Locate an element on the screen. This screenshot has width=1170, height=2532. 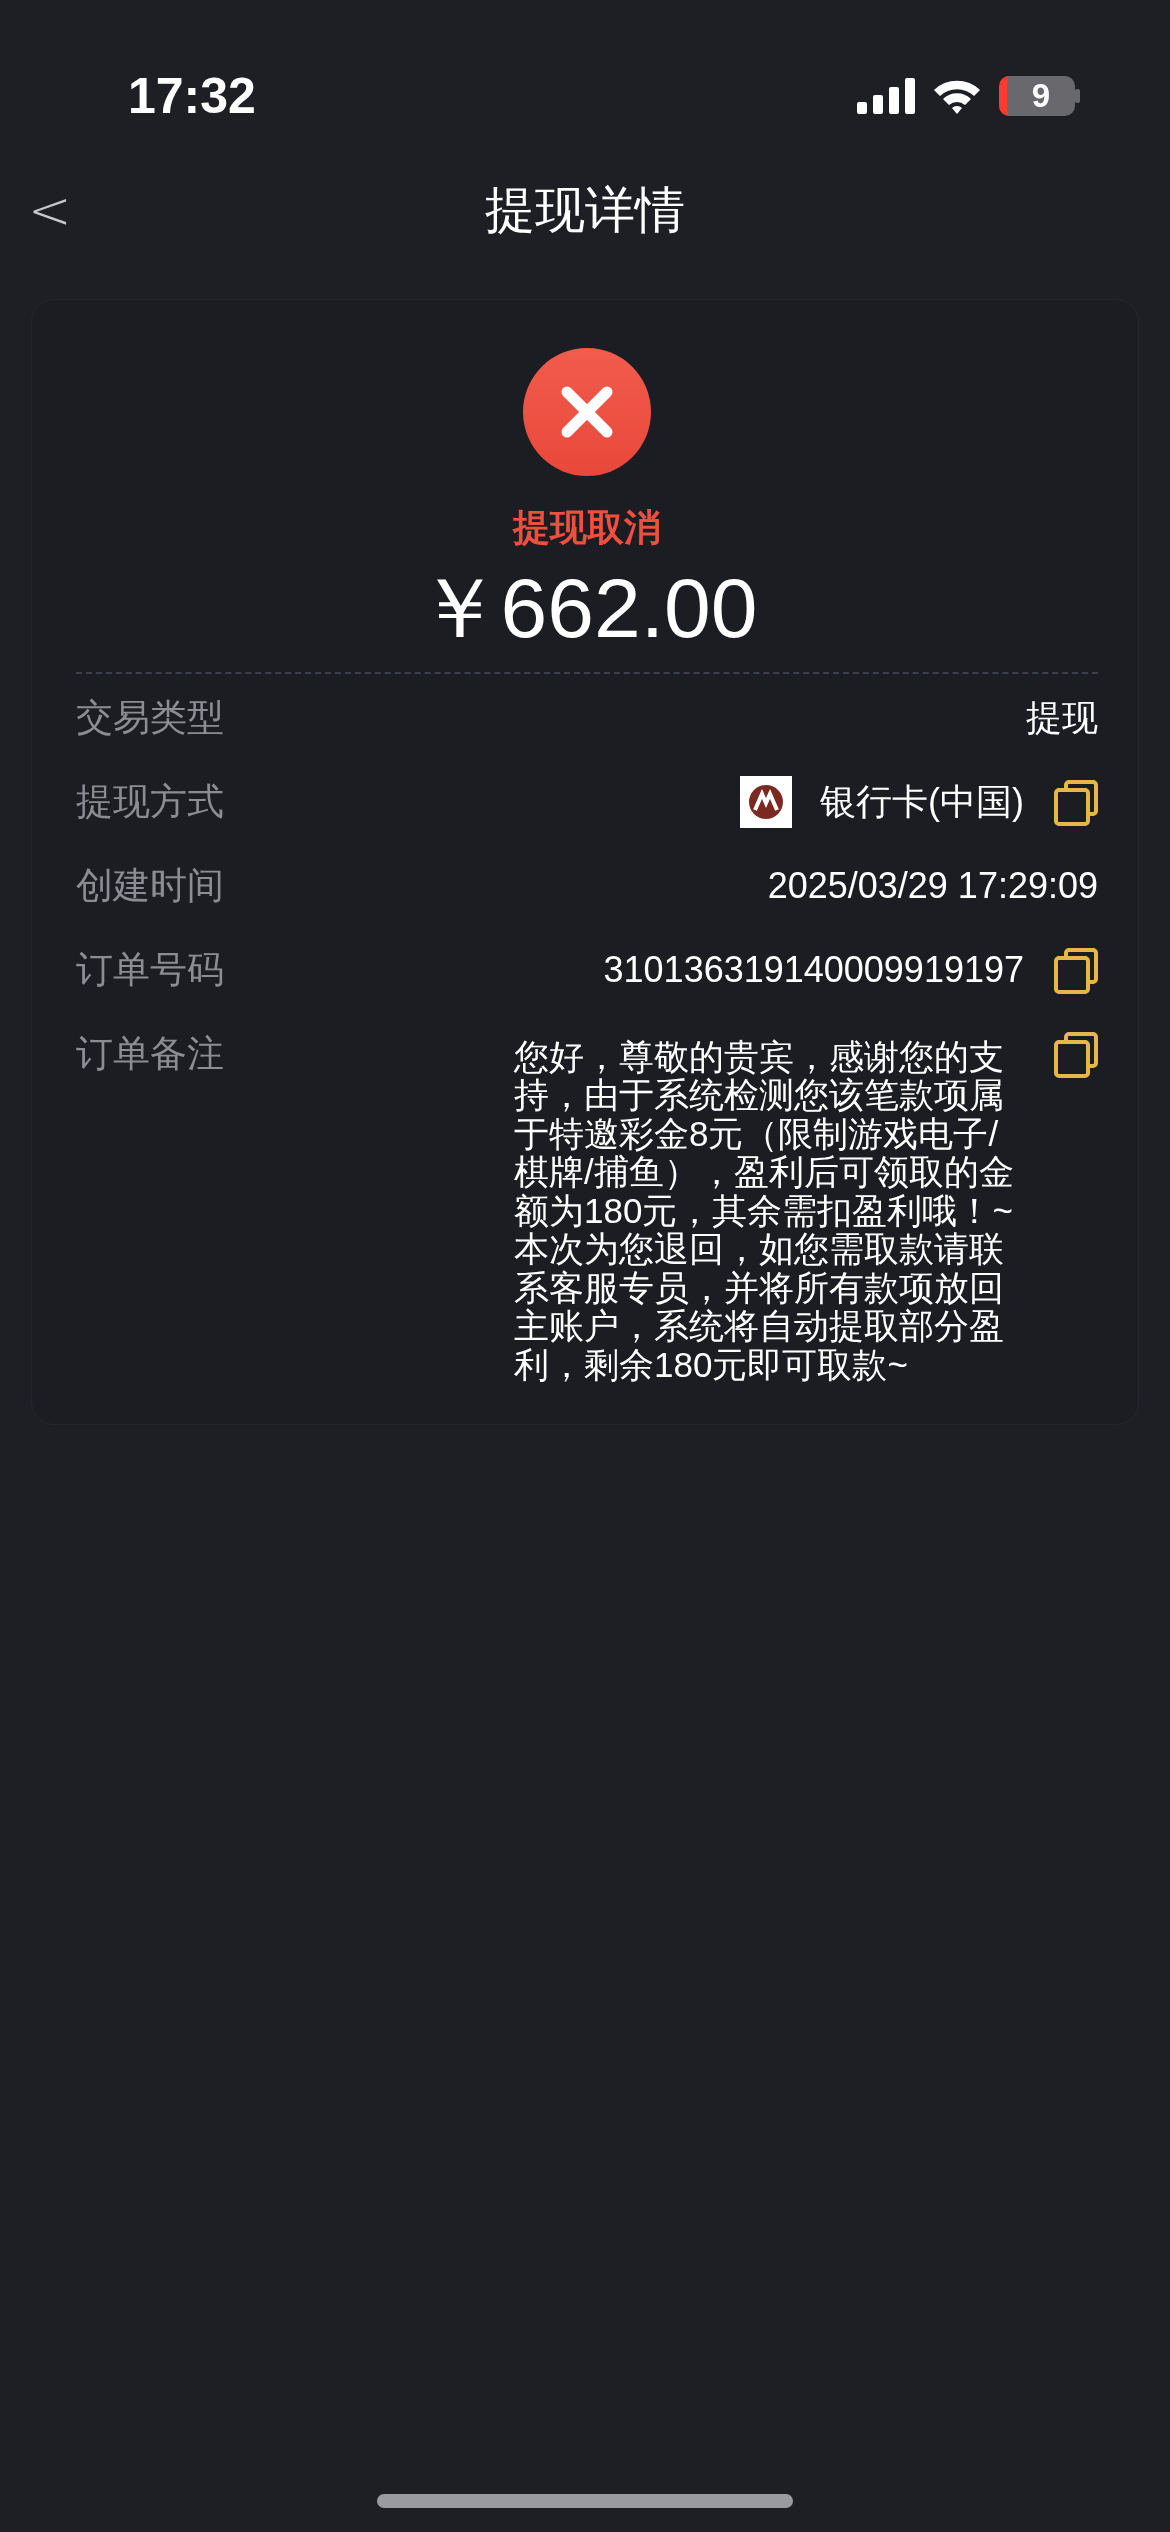
status-time: 17:32 is located at coordinates (192, 96).